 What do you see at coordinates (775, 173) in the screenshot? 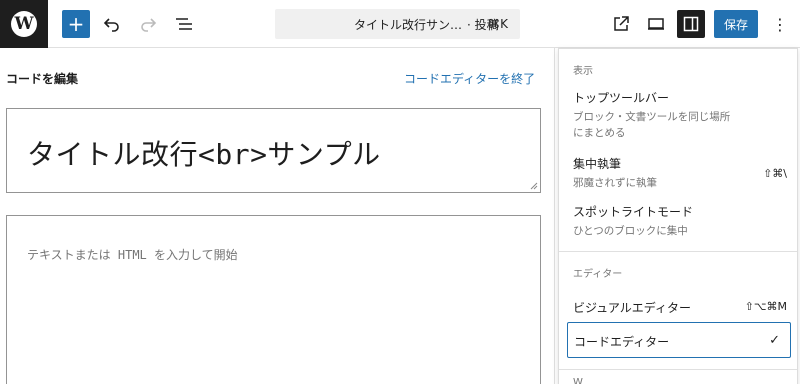
I see `menu-item-shortcut: ⇧⌘\` at bounding box center [775, 173].